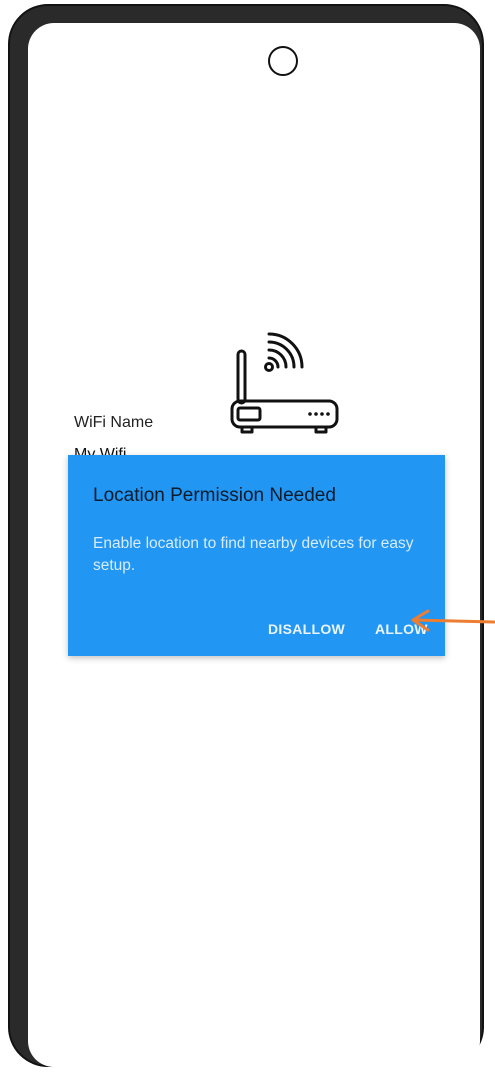  Describe the element at coordinates (453, 620) in the screenshot. I see `arrow-pointer-icon` at that location.